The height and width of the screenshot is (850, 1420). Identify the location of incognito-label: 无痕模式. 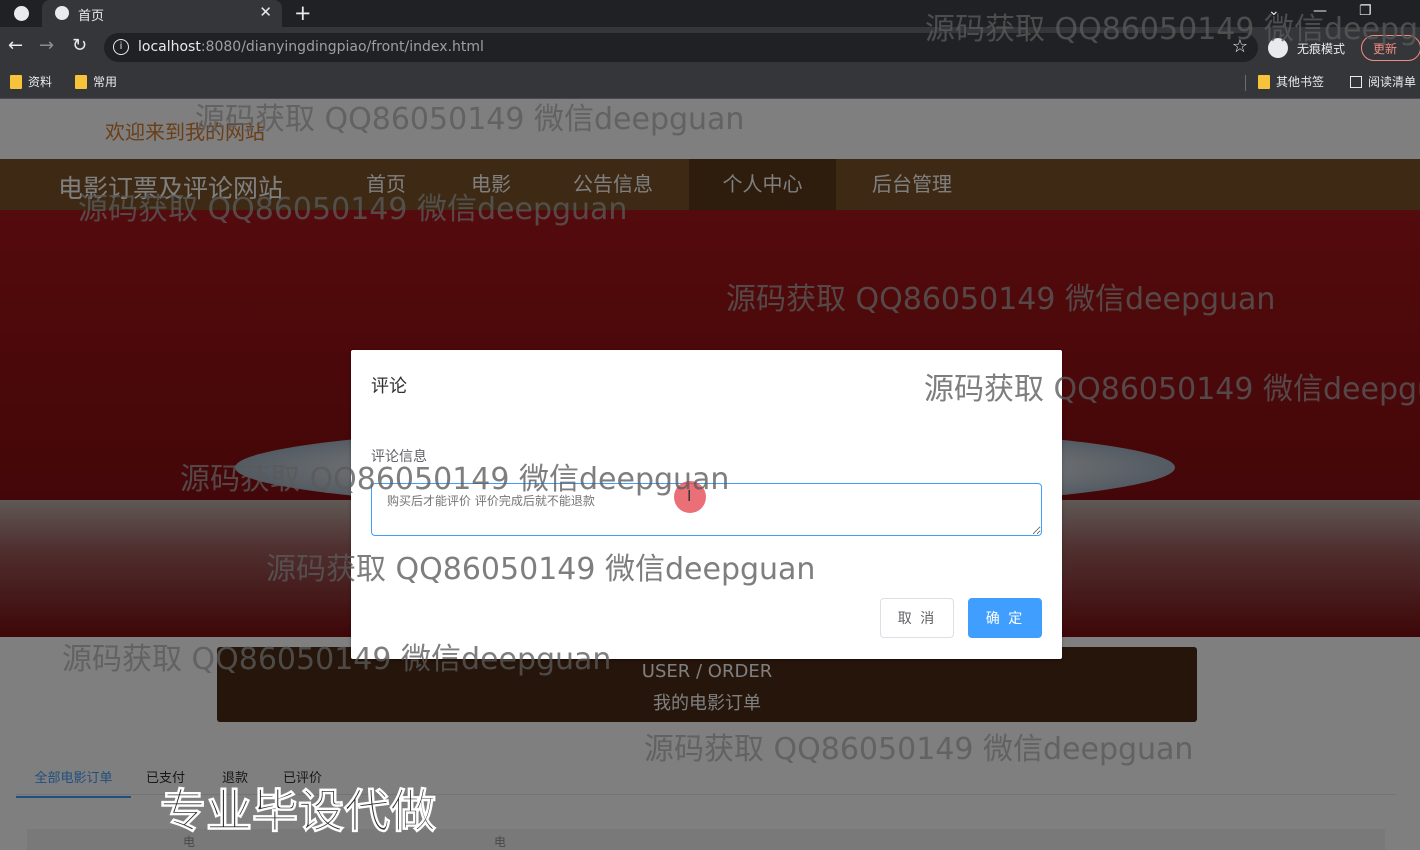
(1321, 48).